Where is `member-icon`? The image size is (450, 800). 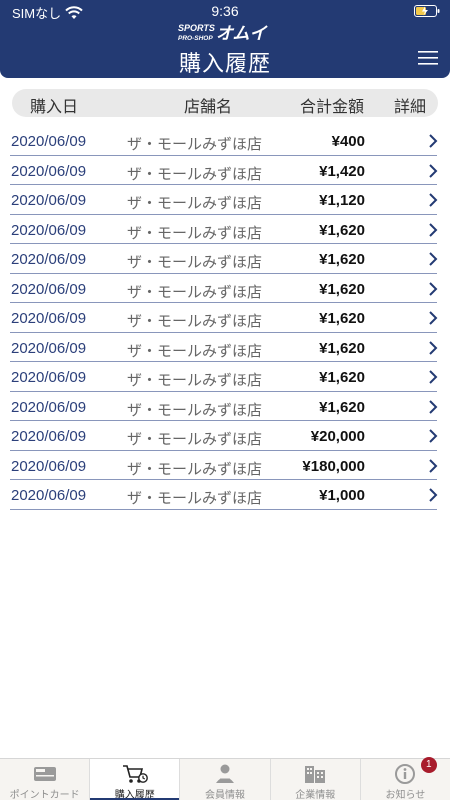
member-icon is located at coordinates (225, 773).